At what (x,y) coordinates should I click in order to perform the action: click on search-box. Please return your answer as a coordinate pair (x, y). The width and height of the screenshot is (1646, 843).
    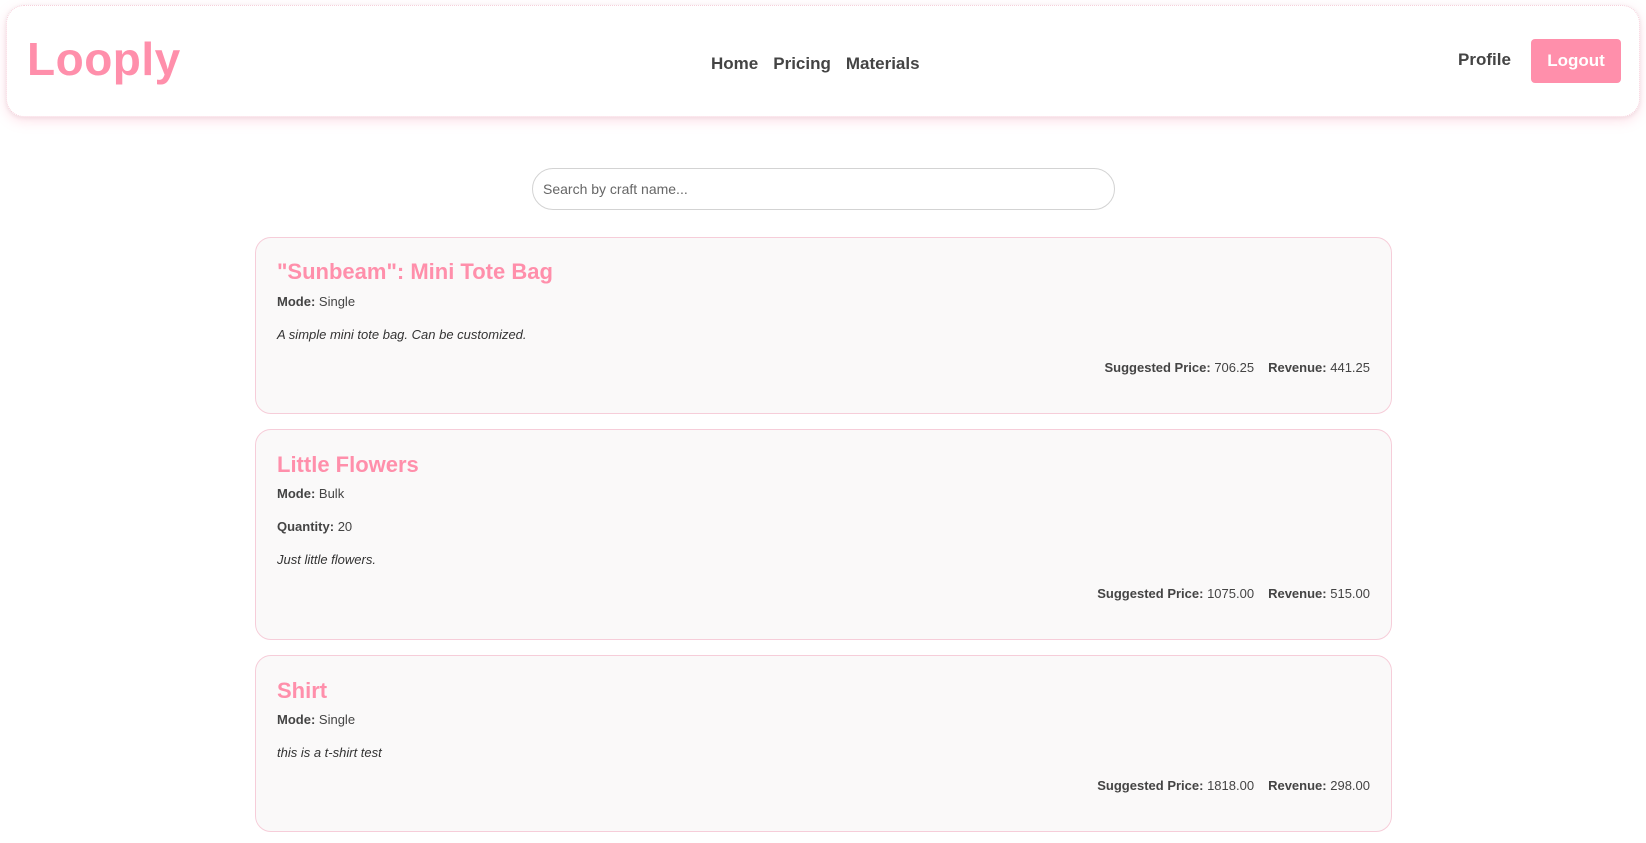
    Looking at the image, I should click on (823, 189).